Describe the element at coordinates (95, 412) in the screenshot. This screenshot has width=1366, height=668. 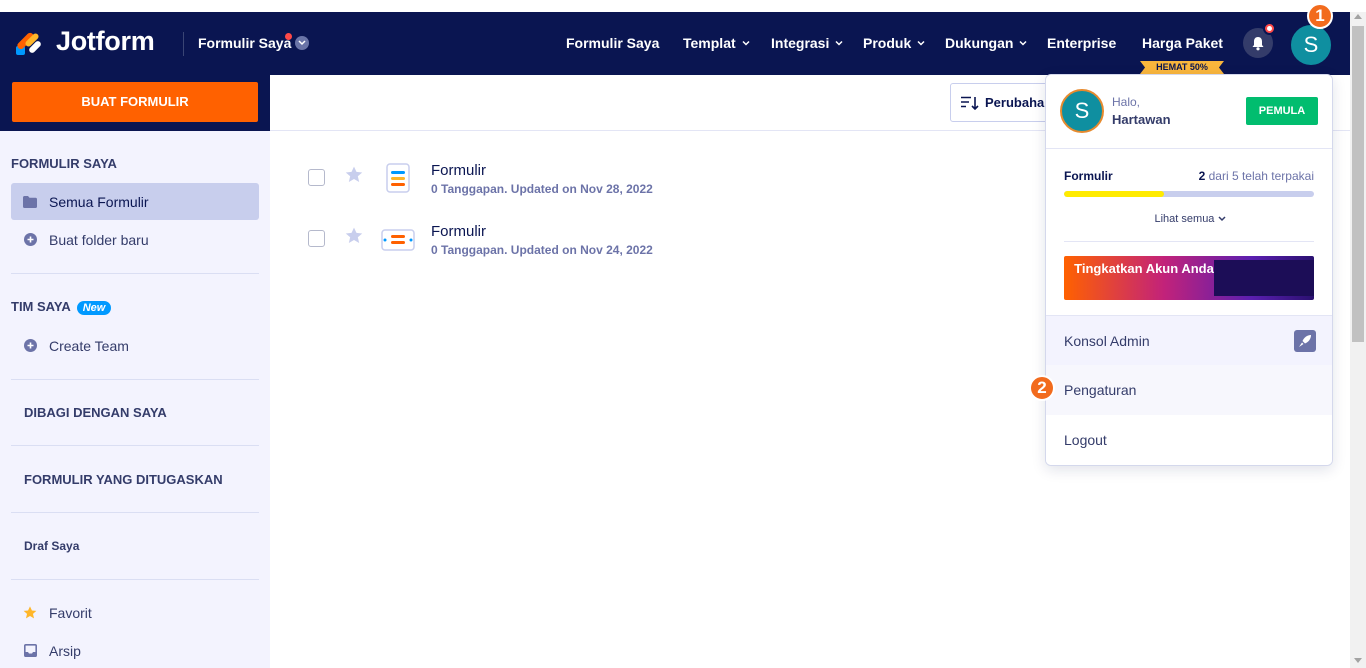
I see `sidebar-item-shared-with-me: DIBAGI DENGAN SAYA` at that location.